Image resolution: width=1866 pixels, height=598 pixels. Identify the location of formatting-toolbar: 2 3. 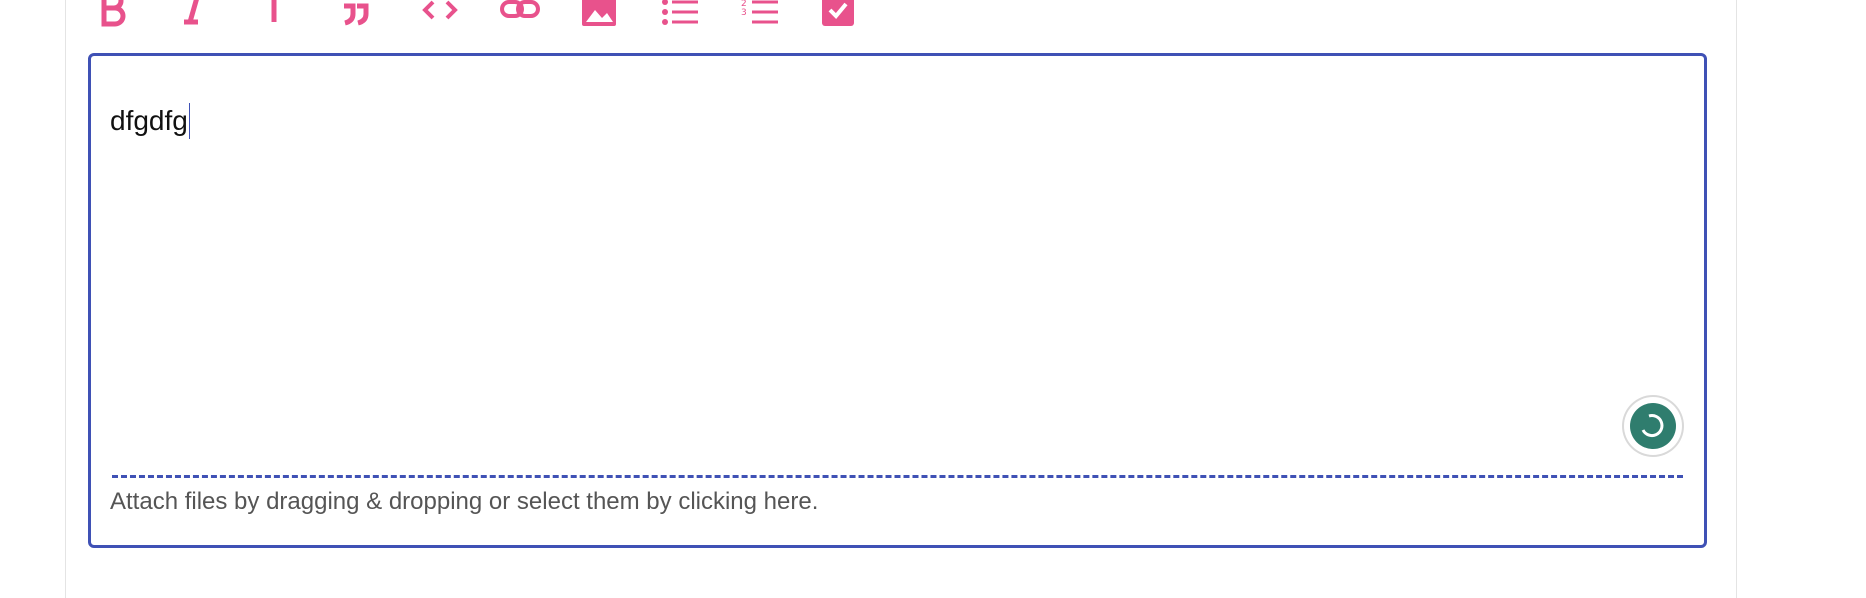
(500, 14).